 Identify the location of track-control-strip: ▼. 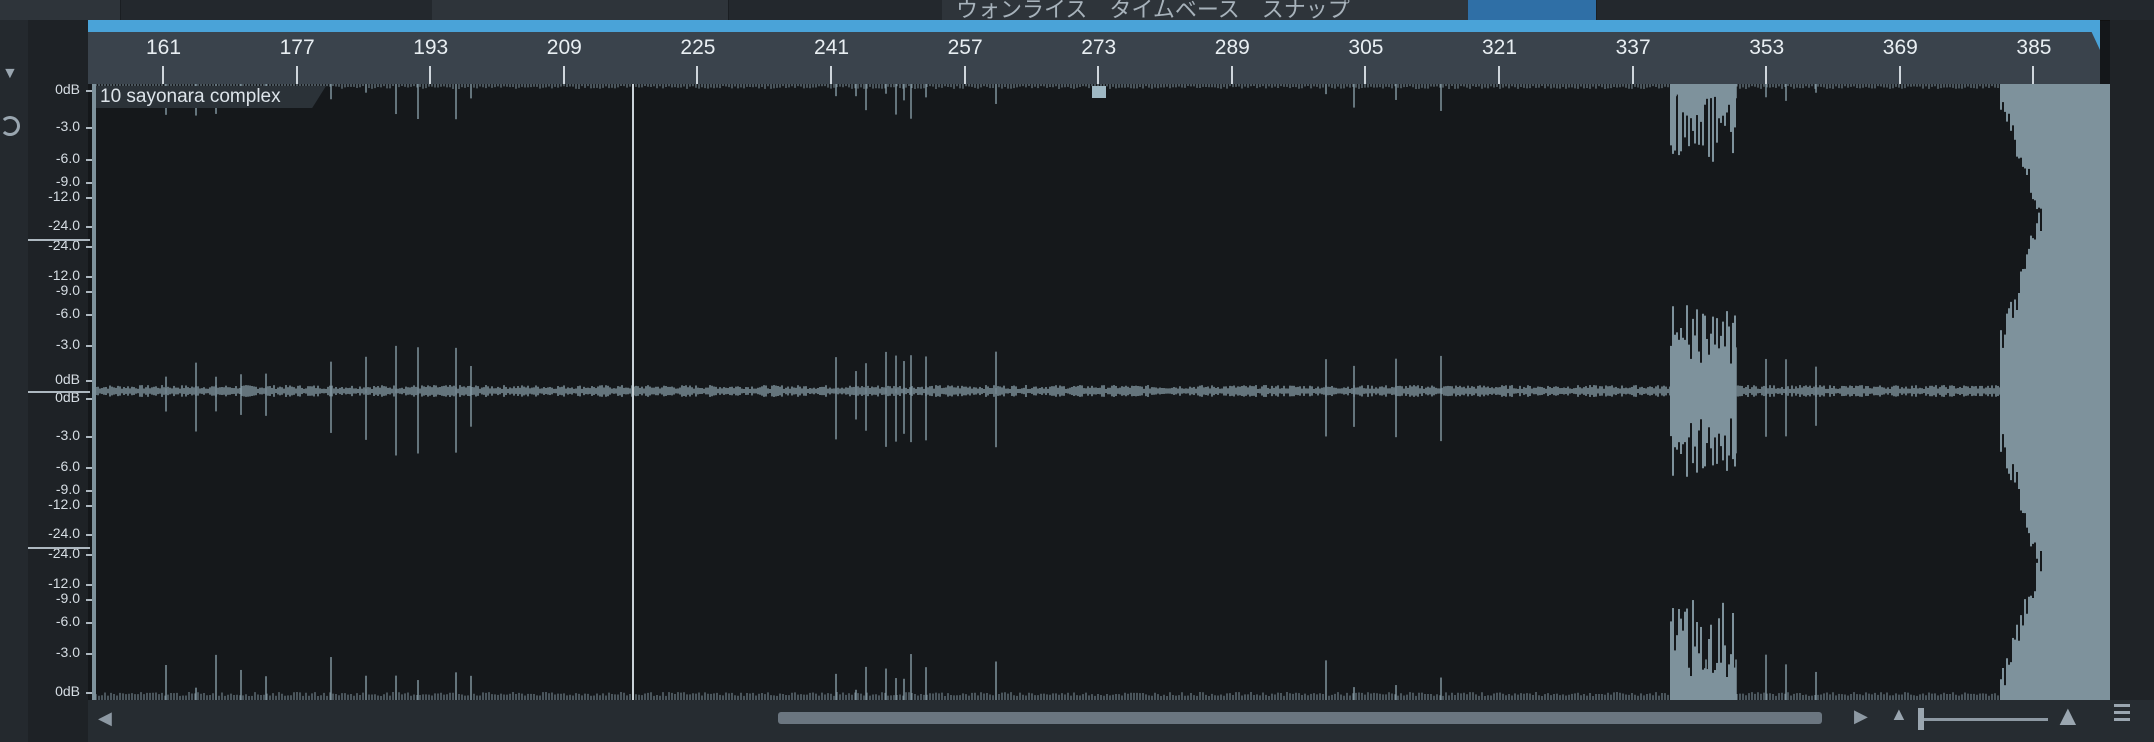
(14, 381).